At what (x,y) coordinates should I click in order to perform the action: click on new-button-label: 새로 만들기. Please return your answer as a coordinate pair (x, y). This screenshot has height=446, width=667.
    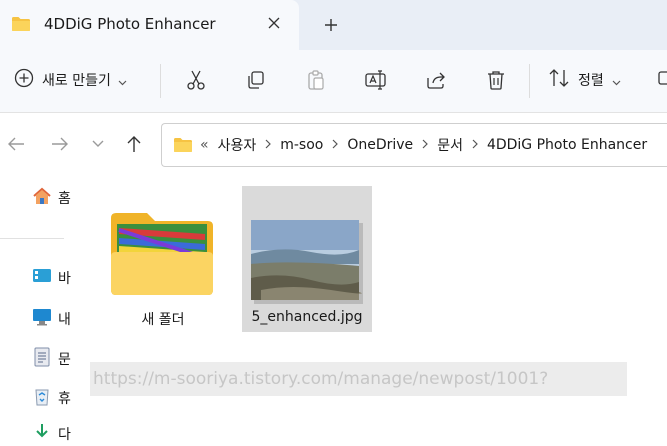
    Looking at the image, I should click on (76, 81).